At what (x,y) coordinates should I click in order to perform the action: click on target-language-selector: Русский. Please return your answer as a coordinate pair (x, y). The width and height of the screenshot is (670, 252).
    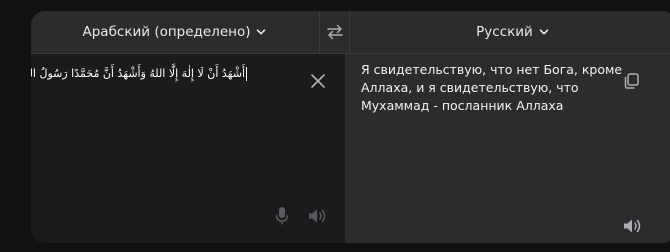
    Looking at the image, I should click on (510, 32).